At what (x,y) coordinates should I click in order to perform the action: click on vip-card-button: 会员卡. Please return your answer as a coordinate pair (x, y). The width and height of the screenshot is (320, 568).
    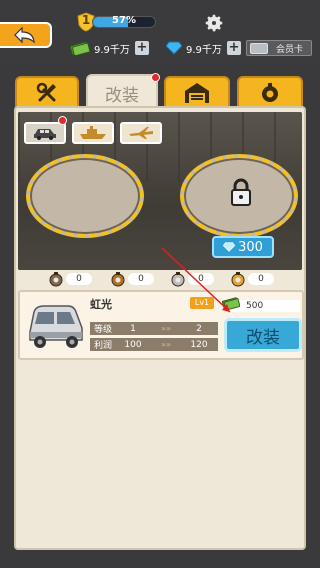
    Looking at the image, I should click on (279, 48).